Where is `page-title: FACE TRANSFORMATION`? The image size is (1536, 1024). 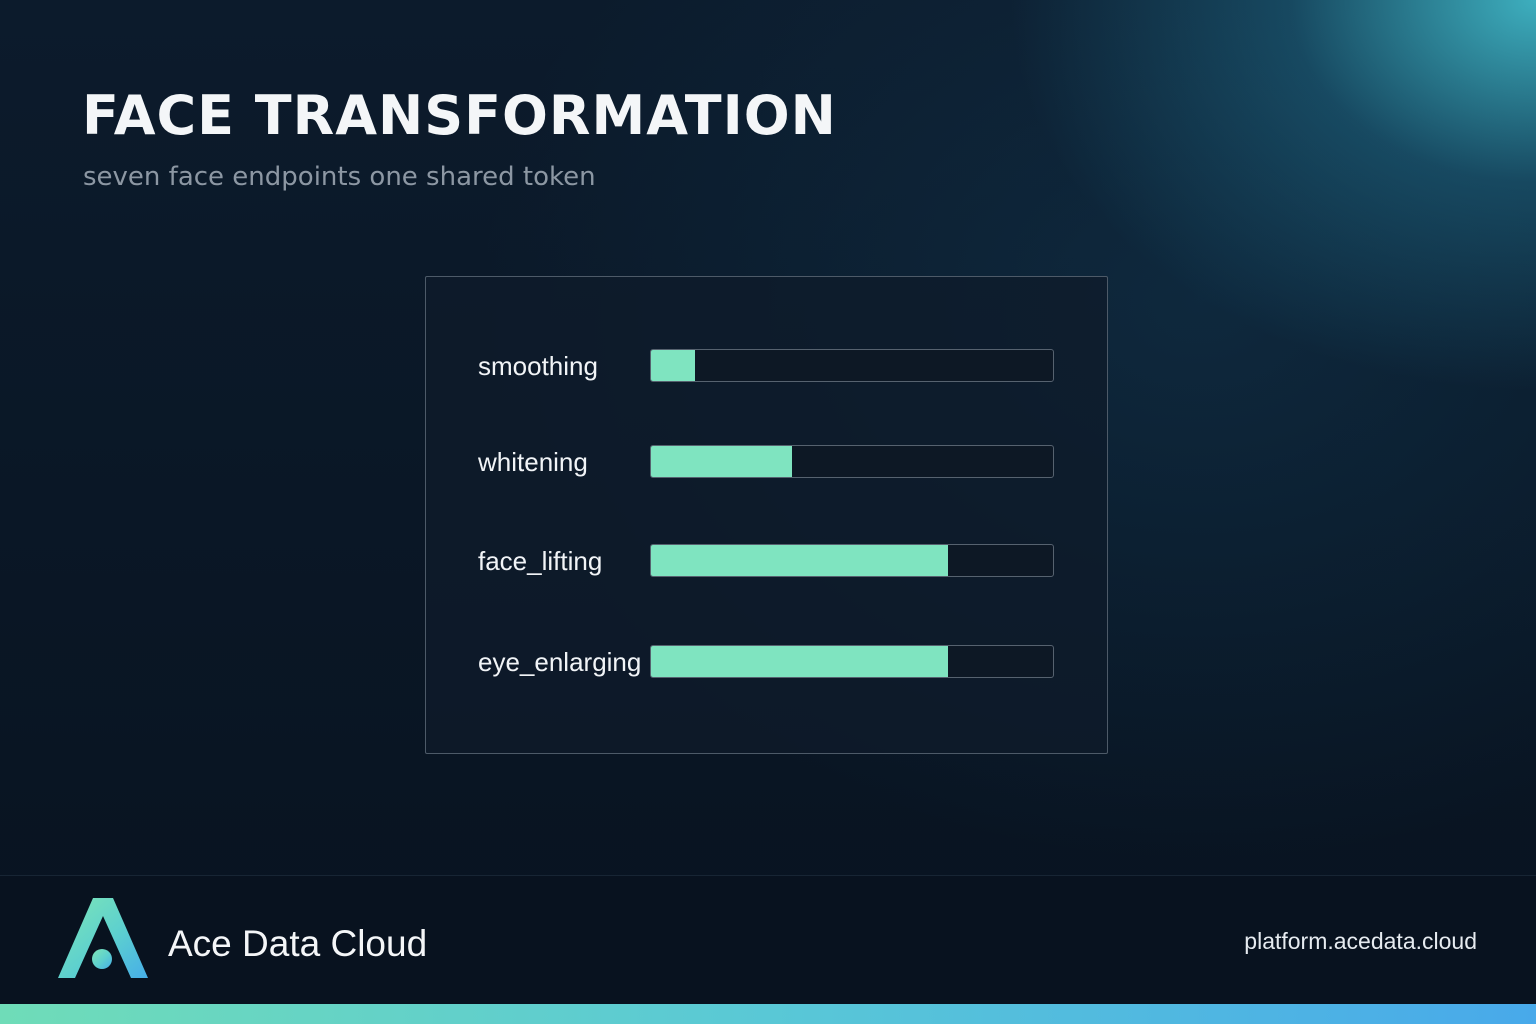
page-title: FACE TRANSFORMATION is located at coordinates (459, 115).